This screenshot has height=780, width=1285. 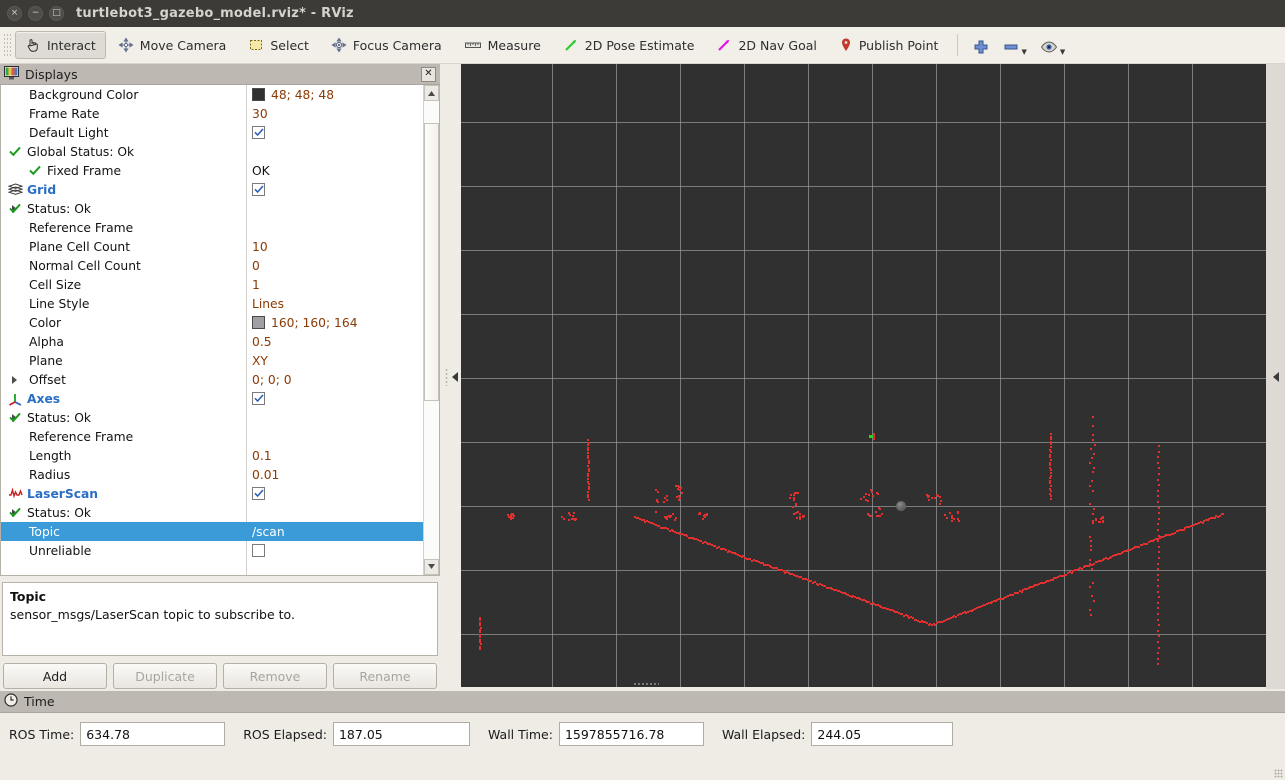 I want to click on tree-row: Unreliable, so click(x=212, y=550).